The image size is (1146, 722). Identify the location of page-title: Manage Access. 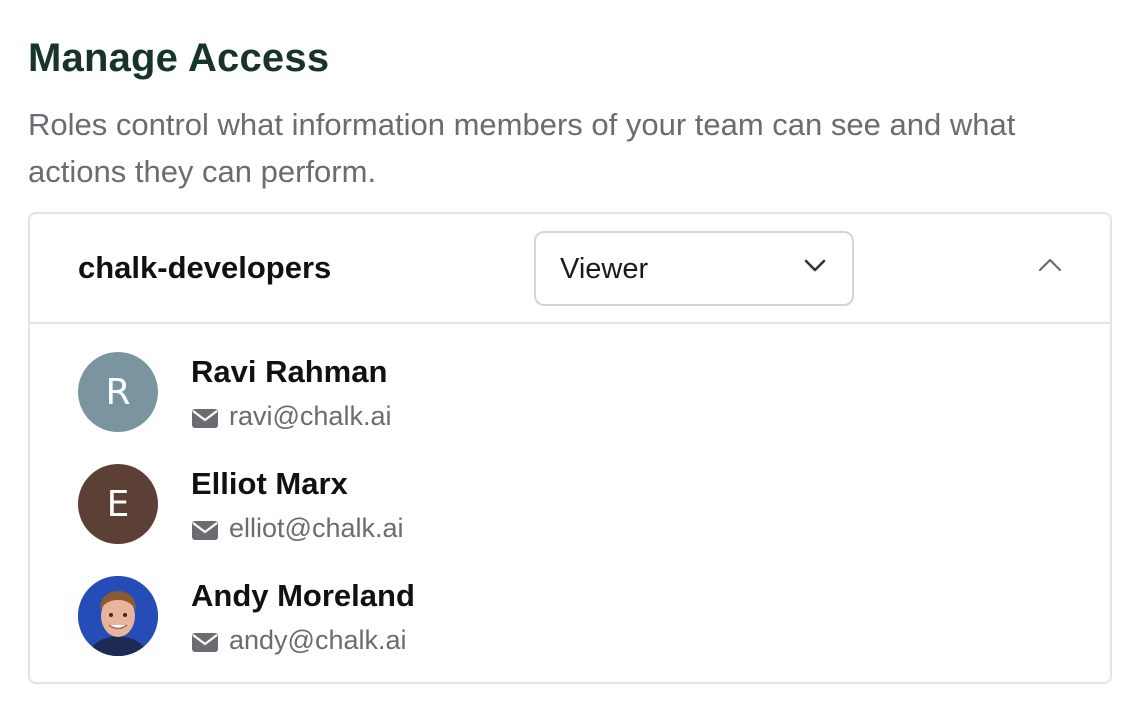
(179, 58).